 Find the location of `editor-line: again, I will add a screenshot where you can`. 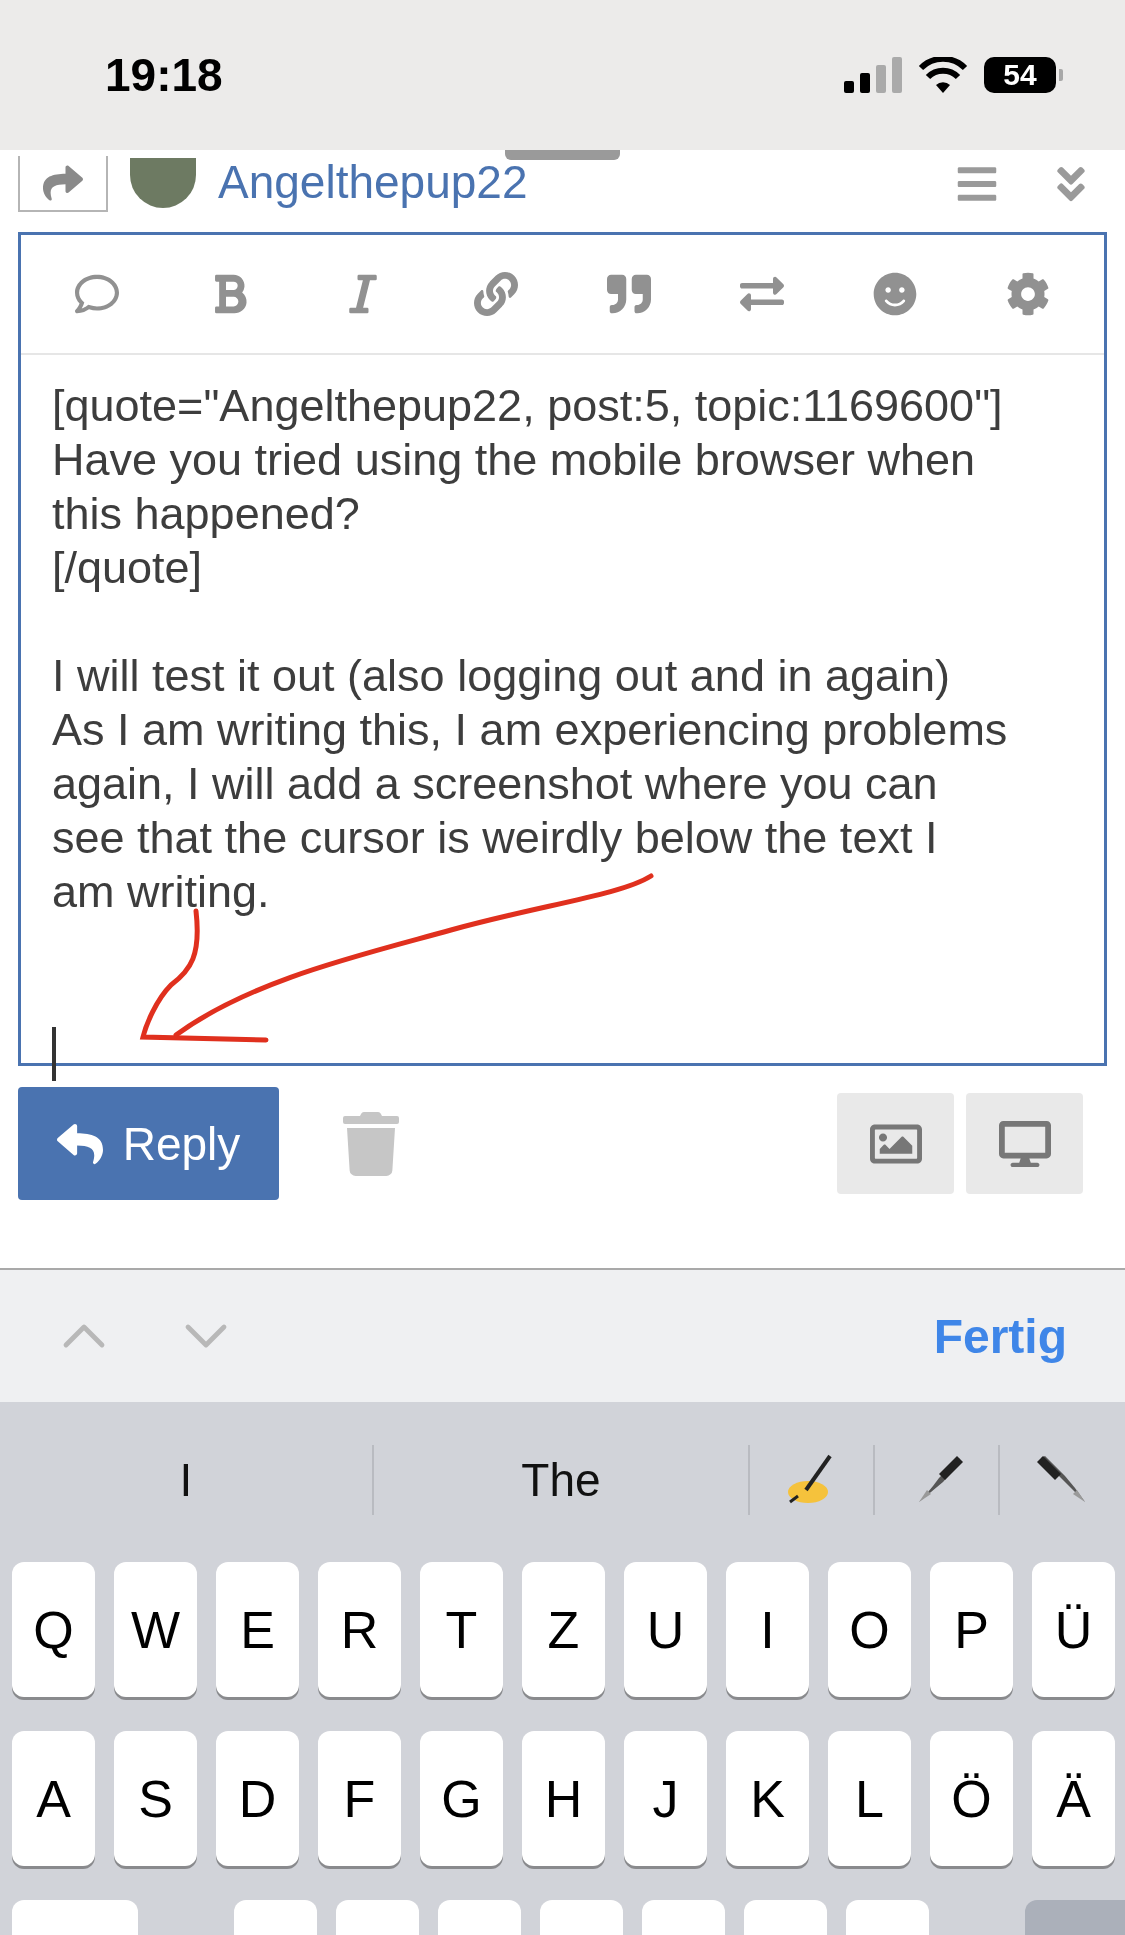

editor-line: again, I will add a screenshot where you can is located at coordinates (495, 784).